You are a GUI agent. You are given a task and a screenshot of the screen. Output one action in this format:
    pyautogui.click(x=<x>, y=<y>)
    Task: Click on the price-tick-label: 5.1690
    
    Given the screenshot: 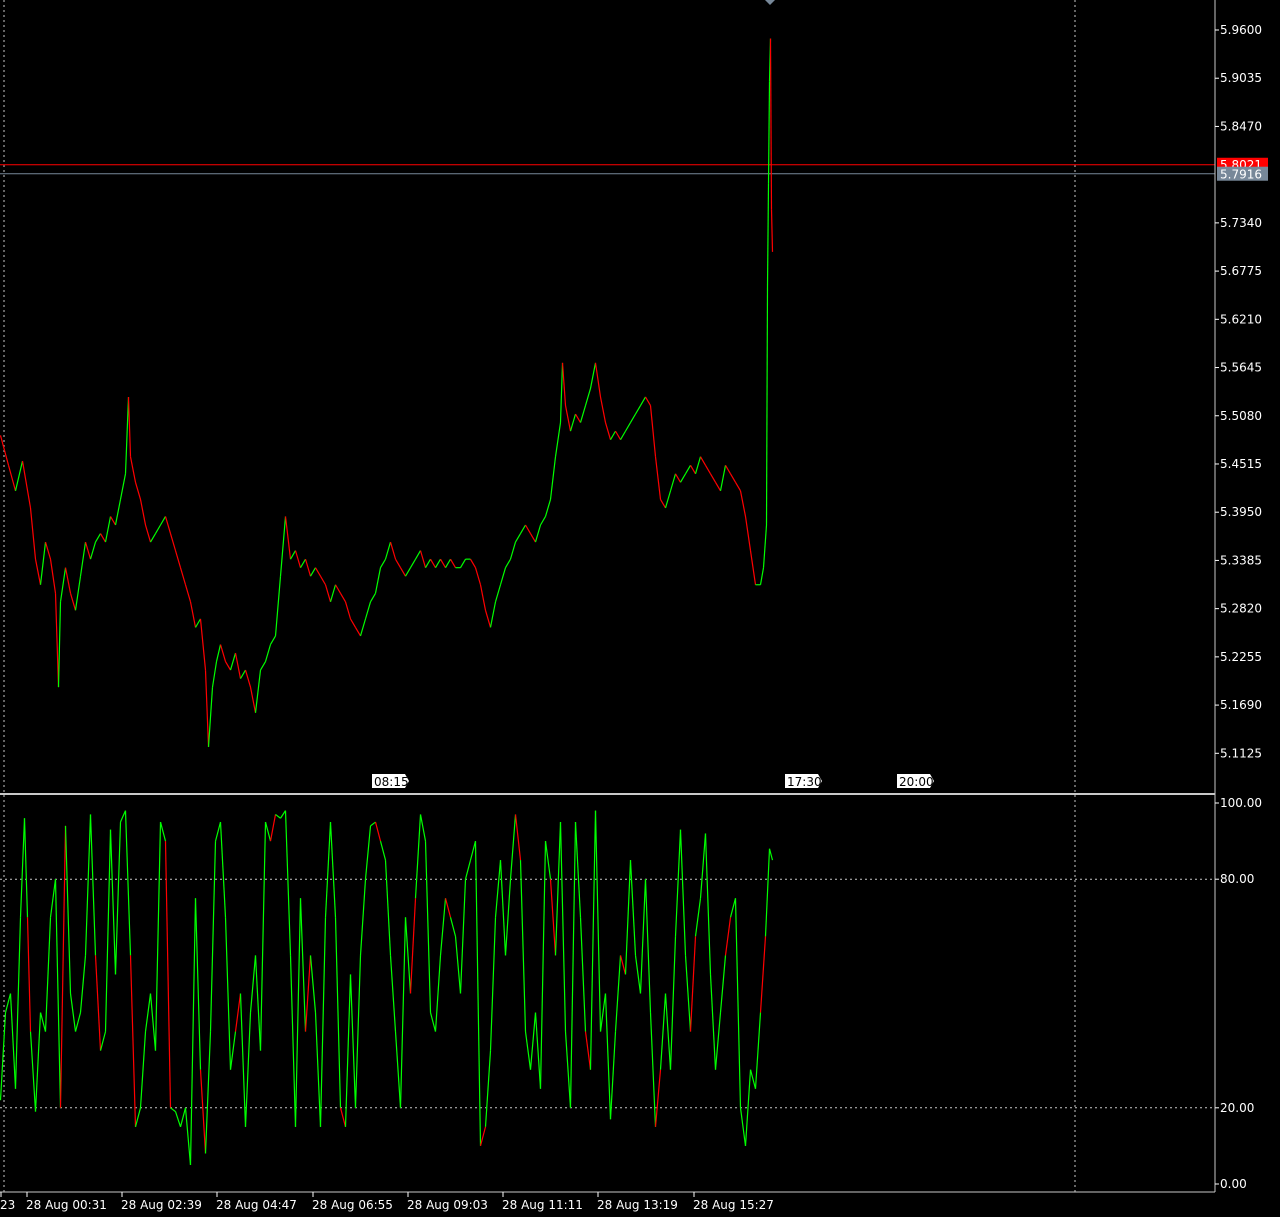 What is the action you would take?
    pyautogui.click(x=1241, y=705)
    